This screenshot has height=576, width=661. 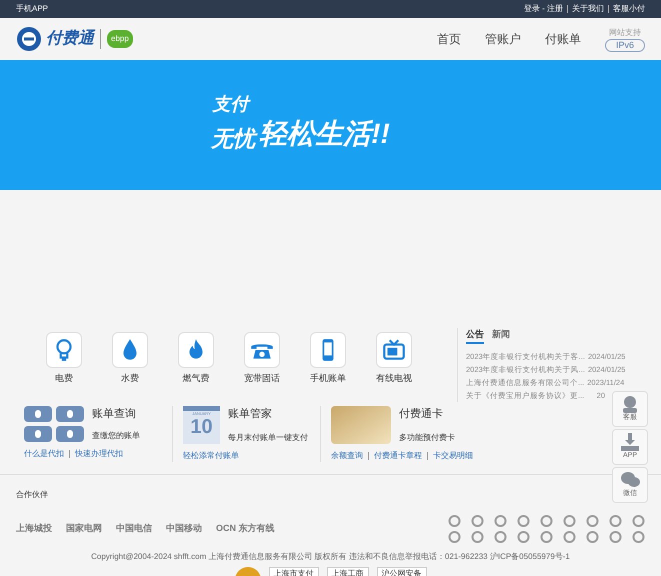 I want to click on service-link: 手机账单, so click(x=328, y=367).